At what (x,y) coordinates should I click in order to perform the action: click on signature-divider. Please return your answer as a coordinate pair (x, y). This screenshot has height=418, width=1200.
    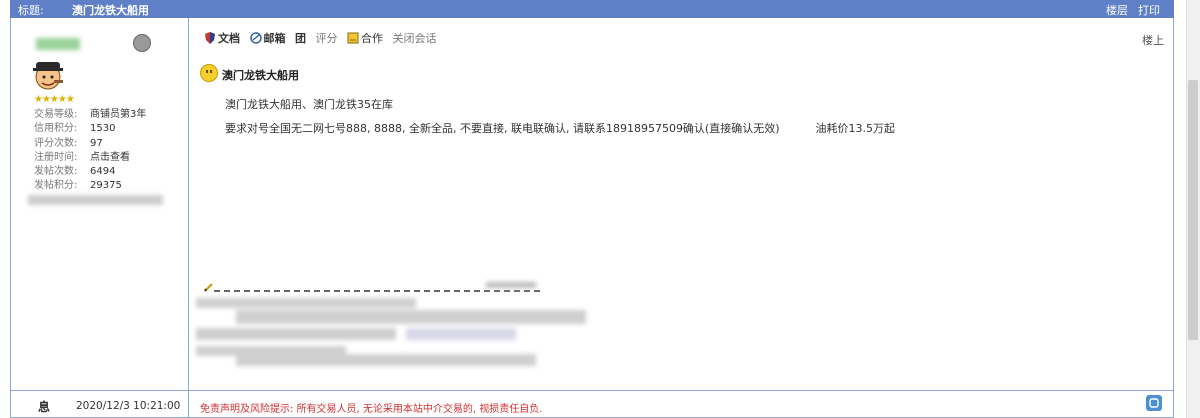
    Looking at the image, I should click on (377, 291).